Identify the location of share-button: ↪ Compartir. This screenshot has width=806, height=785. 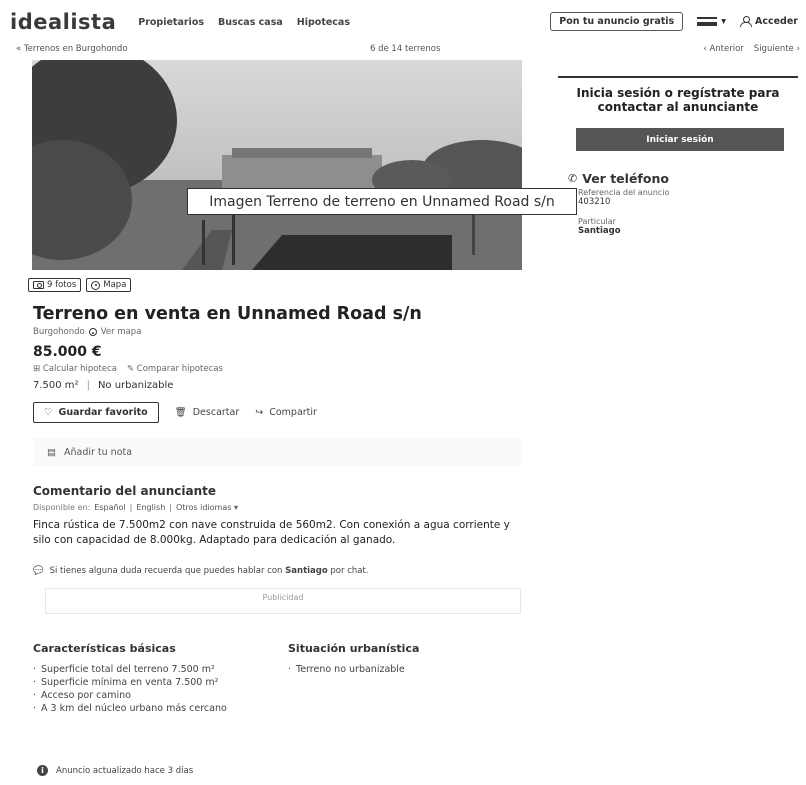
(286, 412).